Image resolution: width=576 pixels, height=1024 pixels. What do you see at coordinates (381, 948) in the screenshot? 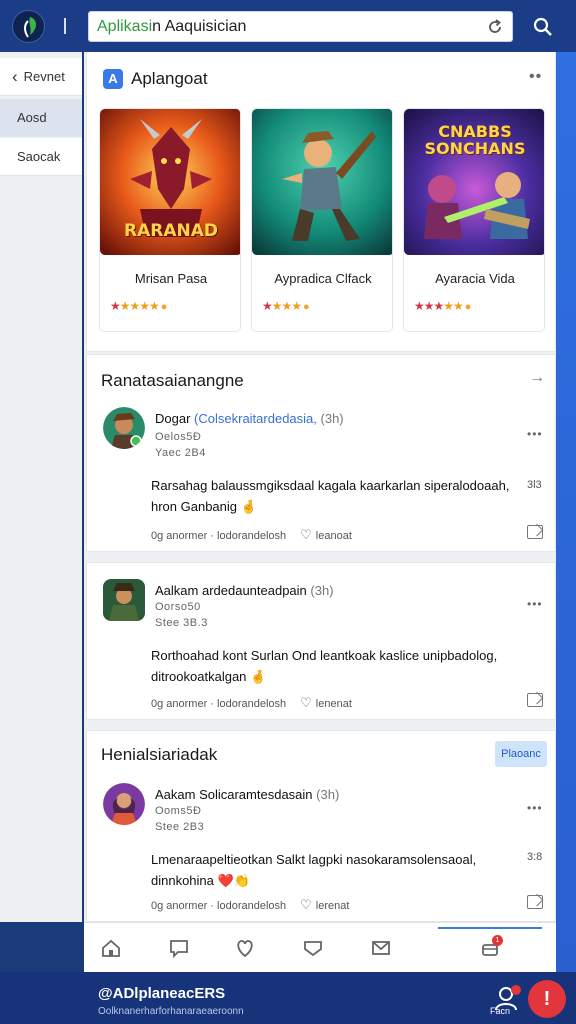
I see `mail-icon` at bounding box center [381, 948].